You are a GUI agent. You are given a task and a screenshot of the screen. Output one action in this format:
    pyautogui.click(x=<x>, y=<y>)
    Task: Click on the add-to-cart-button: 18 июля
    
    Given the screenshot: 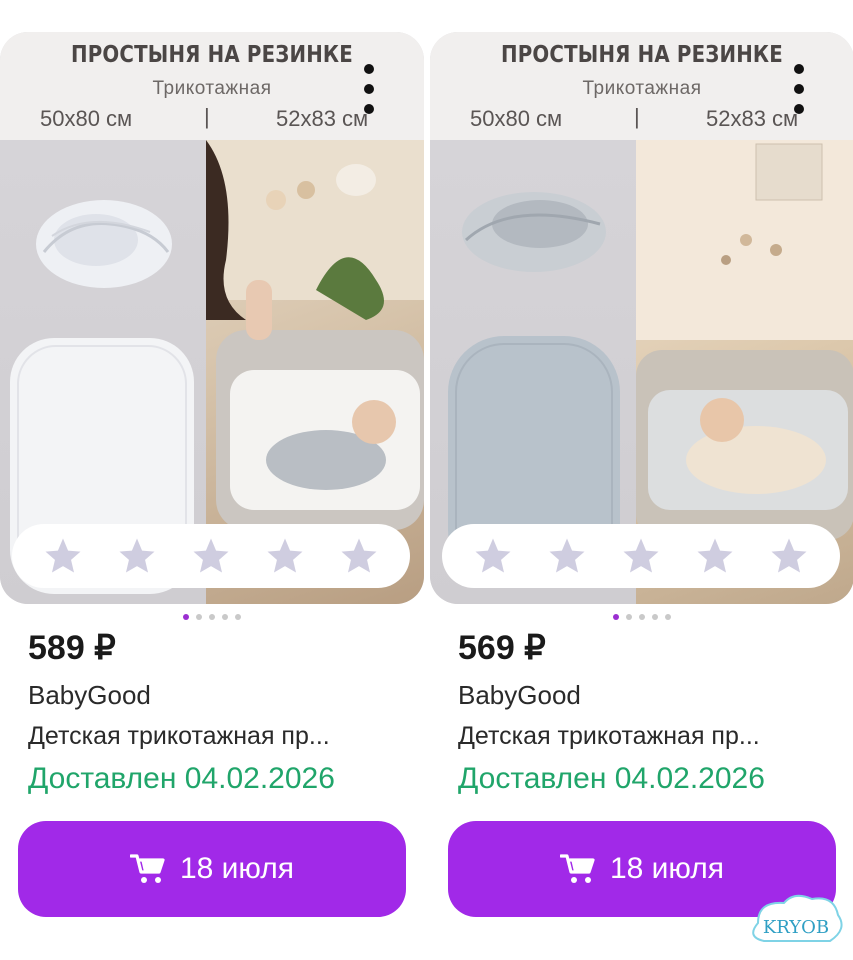 What is the action you would take?
    pyautogui.click(x=212, y=869)
    